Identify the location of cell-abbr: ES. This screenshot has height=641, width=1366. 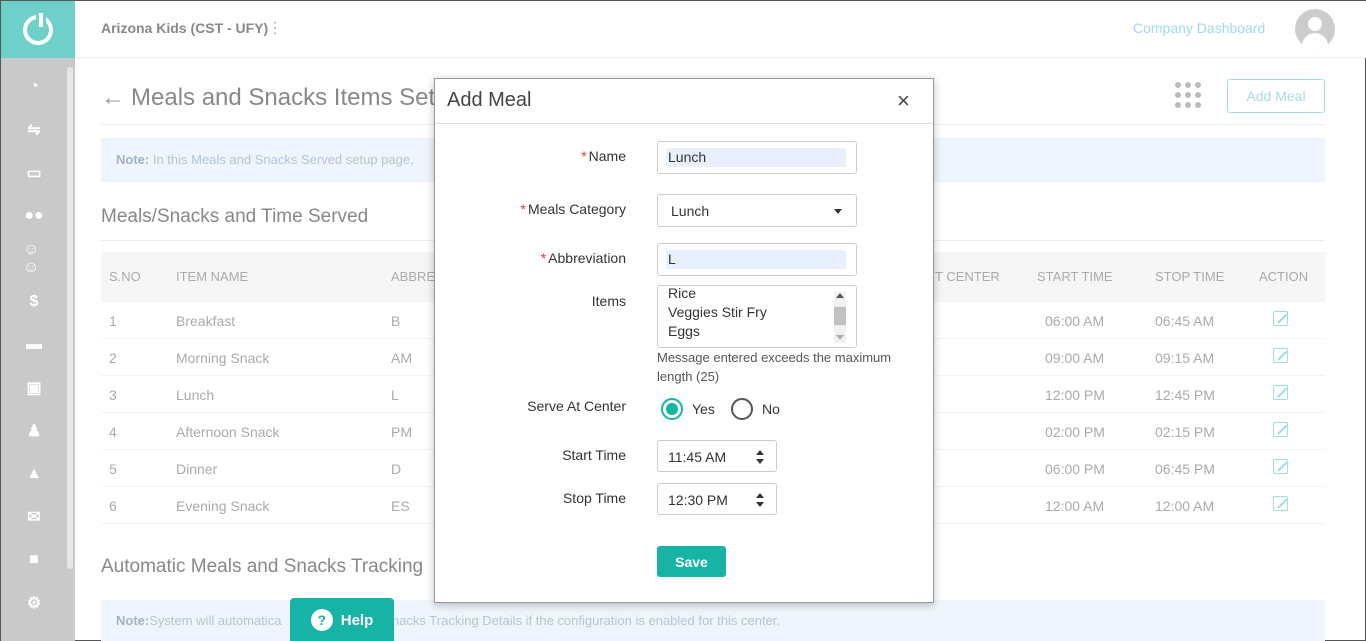
(400, 506).